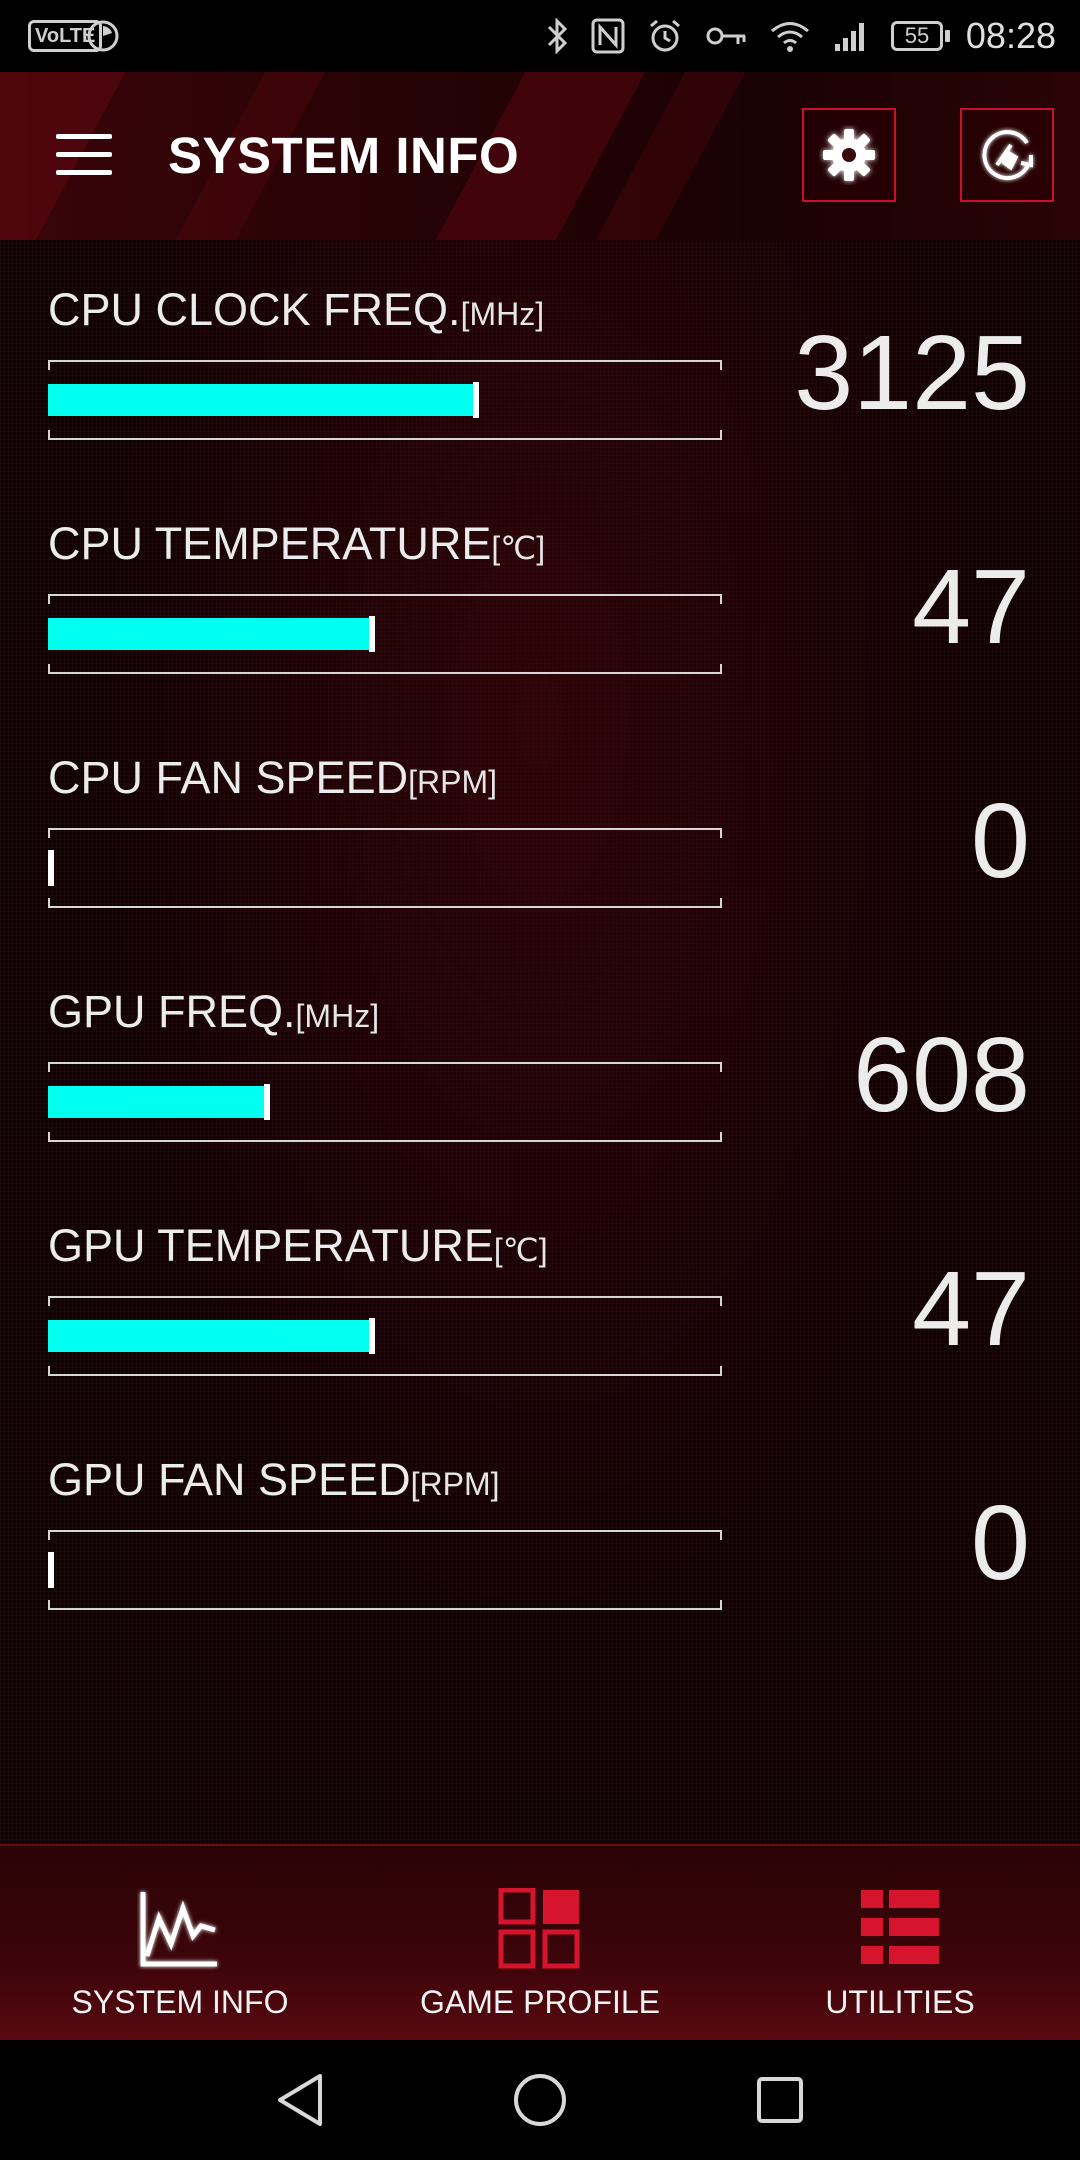  I want to click on hamburger-menu-icon, so click(84, 155).